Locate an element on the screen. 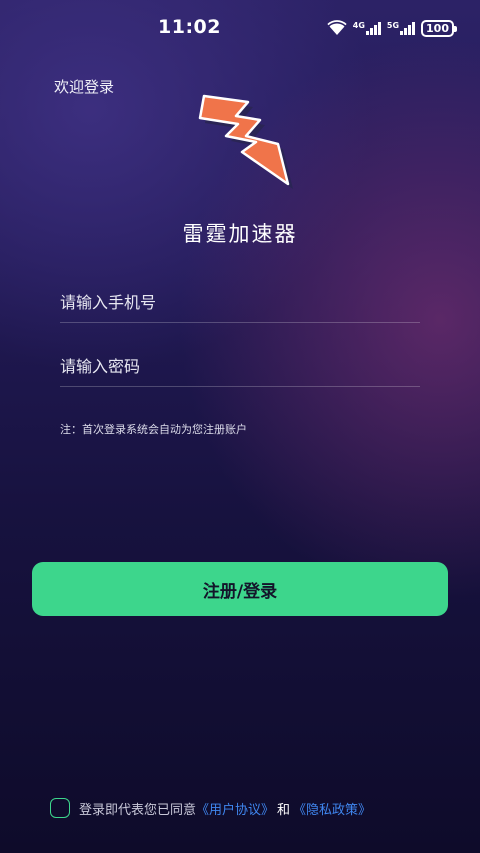 The image size is (480, 853). agreement-row: 登录即代表您已同意 《用户协议》 和 《隐私政策》 is located at coordinates (210, 808).